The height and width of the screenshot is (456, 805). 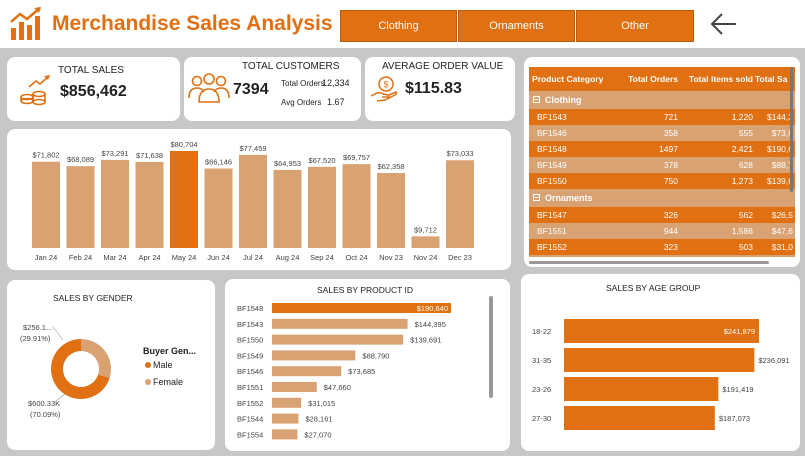 I want to click on table-cell: BF1547, so click(x=552, y=215).